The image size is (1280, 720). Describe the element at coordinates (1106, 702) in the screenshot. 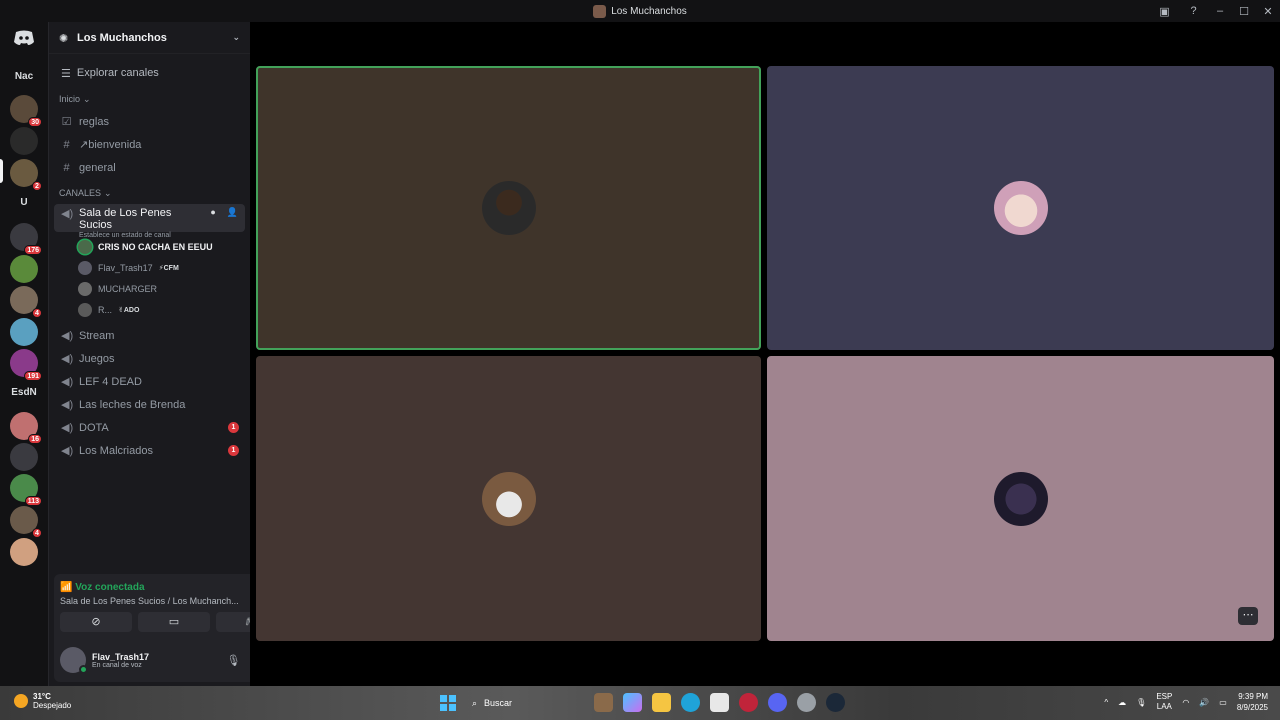

I see `chevron-up-icon: ^` at that location.